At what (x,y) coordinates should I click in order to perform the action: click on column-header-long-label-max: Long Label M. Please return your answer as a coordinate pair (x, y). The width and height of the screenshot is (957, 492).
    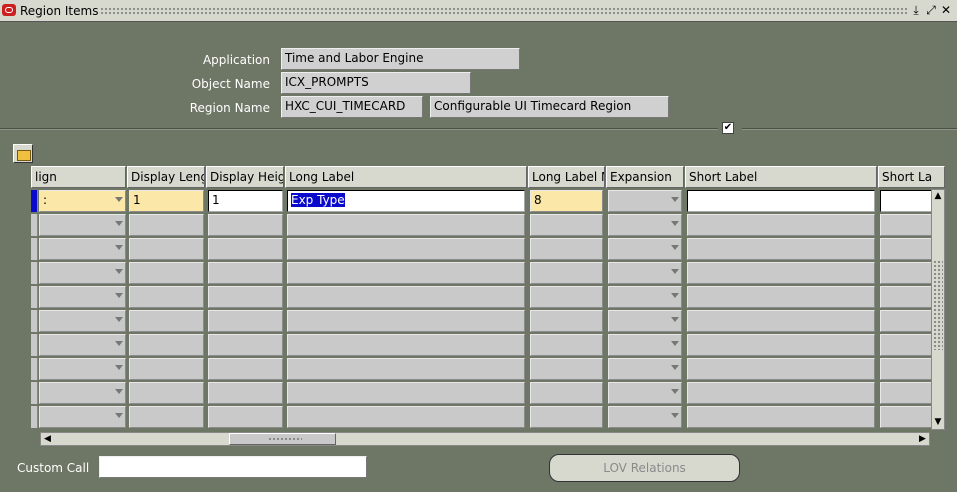
    Looking at the image, I should click on (566, 177).